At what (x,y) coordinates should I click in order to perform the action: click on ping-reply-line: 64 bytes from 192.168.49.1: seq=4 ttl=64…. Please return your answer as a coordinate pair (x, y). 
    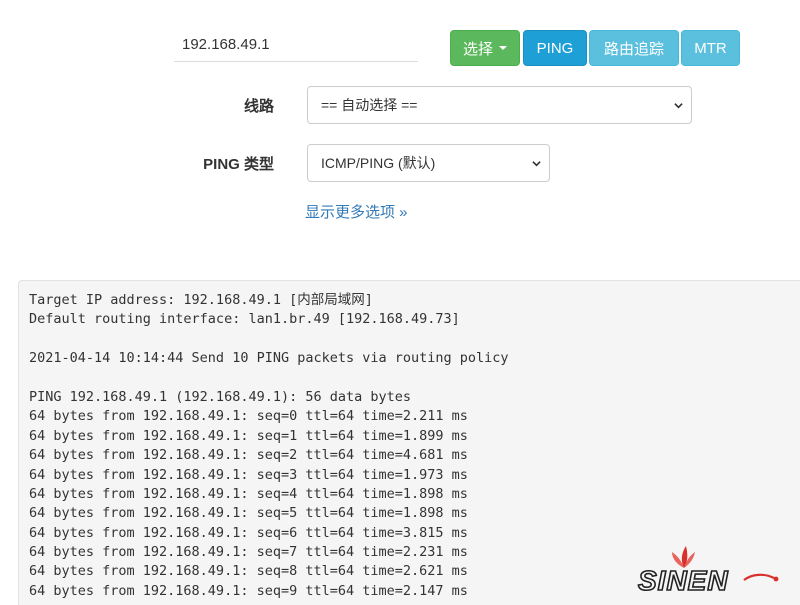
    Looking at the image, I should click on (248, 493).